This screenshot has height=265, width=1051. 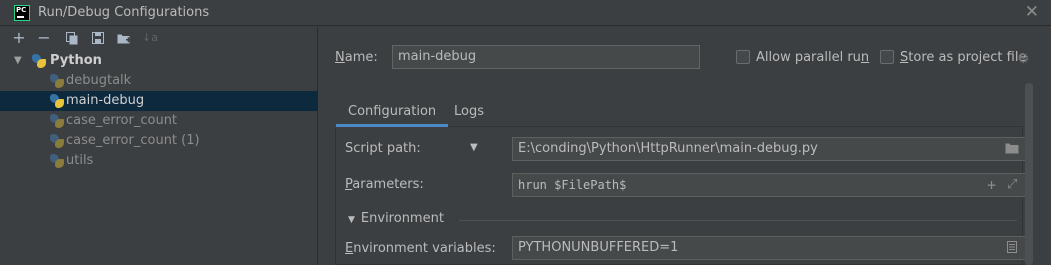 I want to click on tree-item-main-debug: main-debug, so click(x=159, y=101).